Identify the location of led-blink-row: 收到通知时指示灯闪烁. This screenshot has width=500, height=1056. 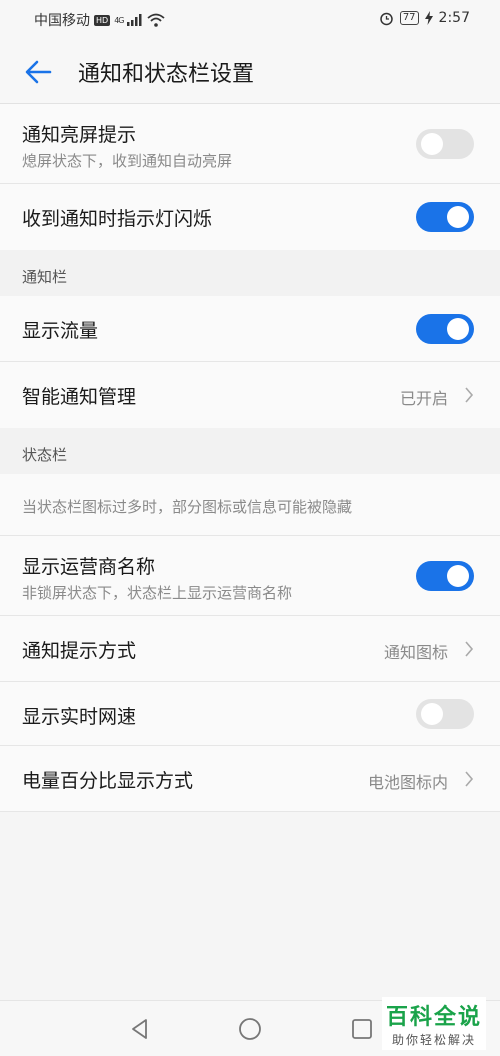
(250, 217).